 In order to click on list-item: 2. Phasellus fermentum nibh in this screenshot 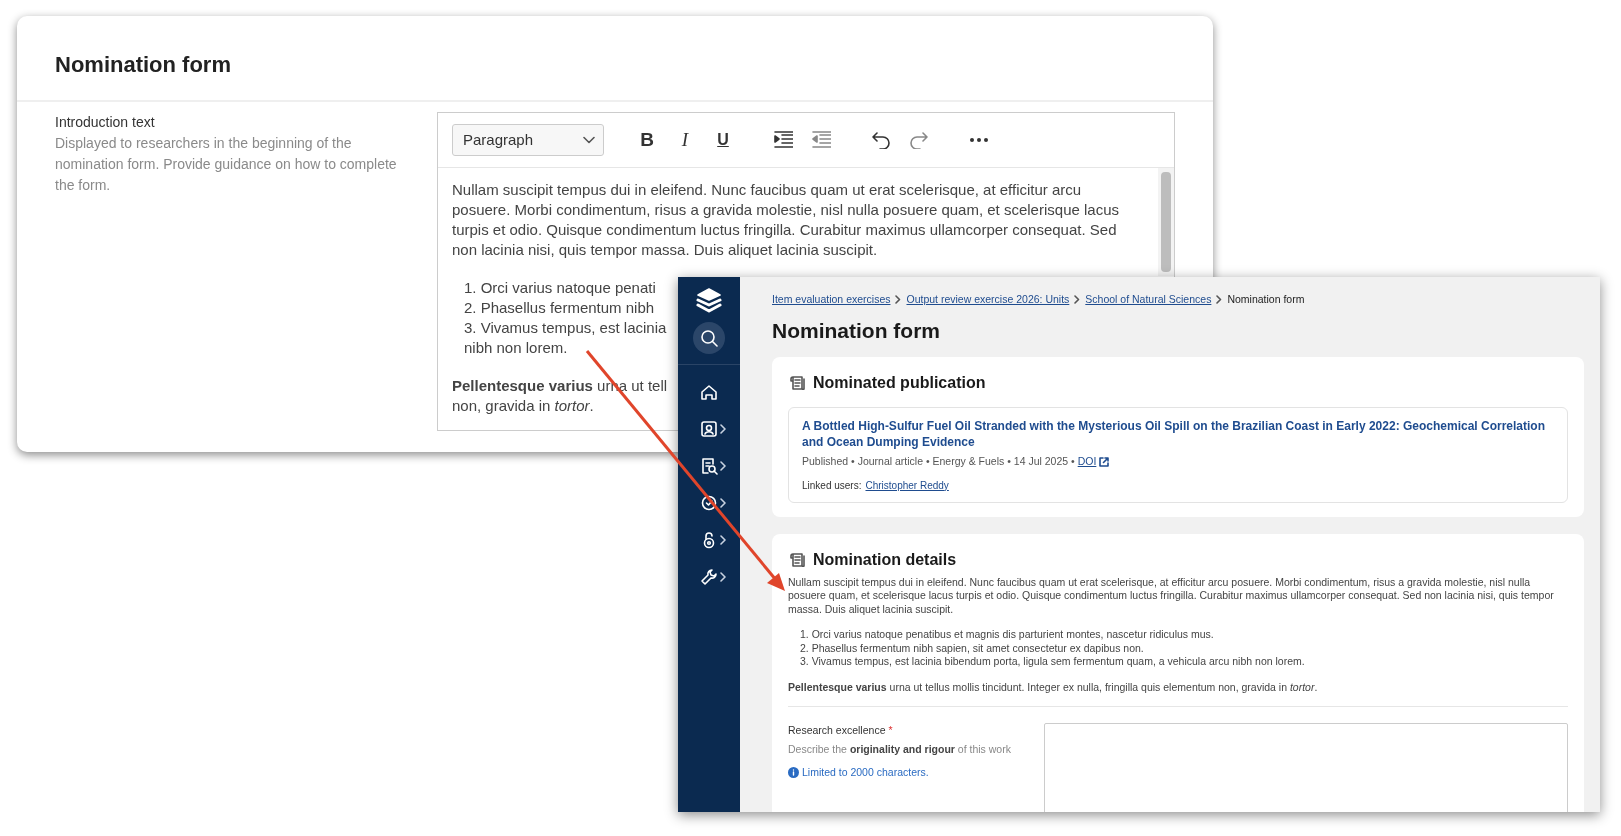, I will do `click(559, 308)`.